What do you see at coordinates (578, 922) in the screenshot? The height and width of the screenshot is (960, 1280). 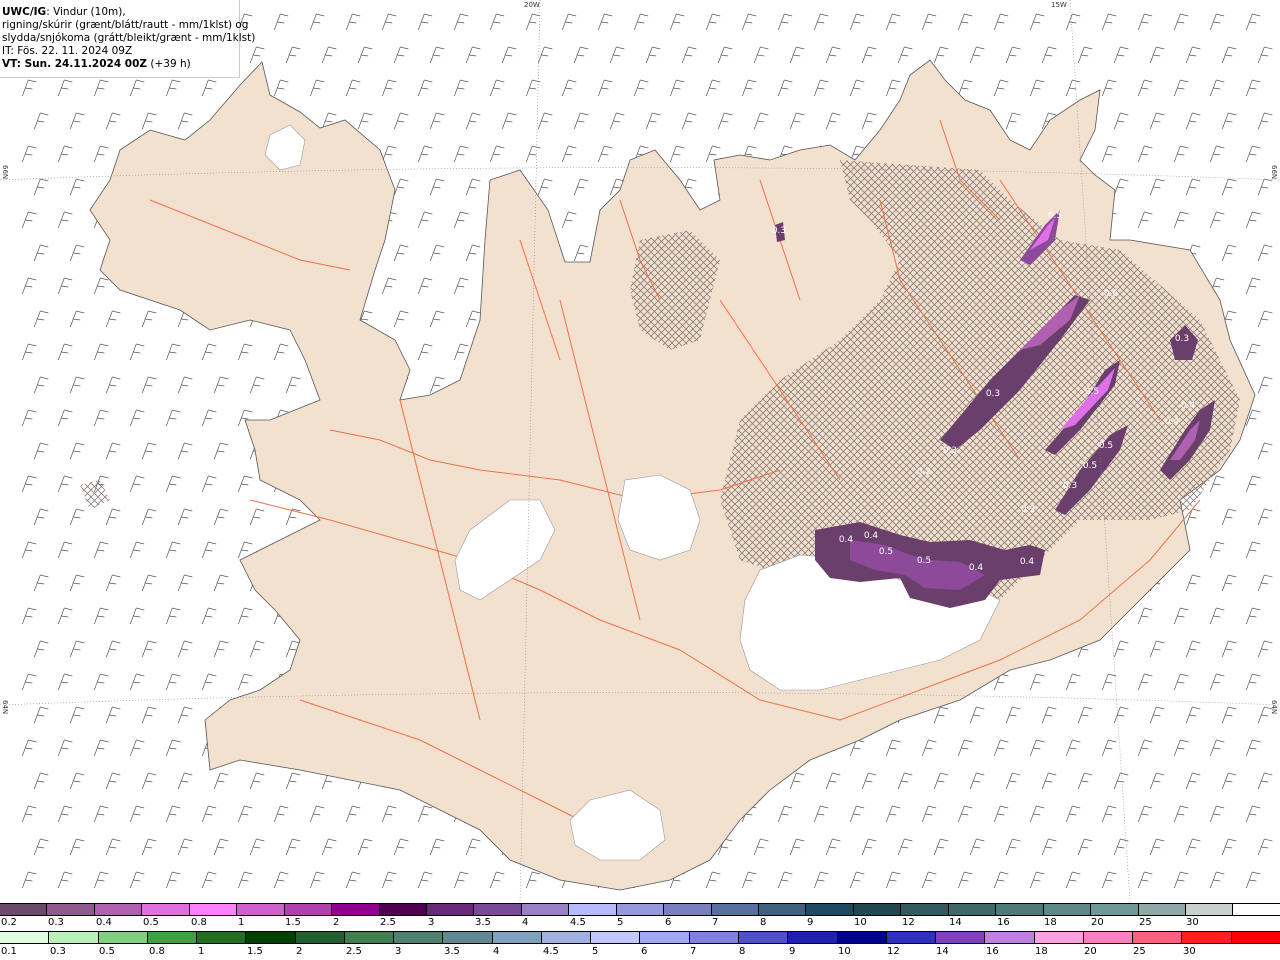 I see `scale-label: 4.5` at bounding box center [578, 922].